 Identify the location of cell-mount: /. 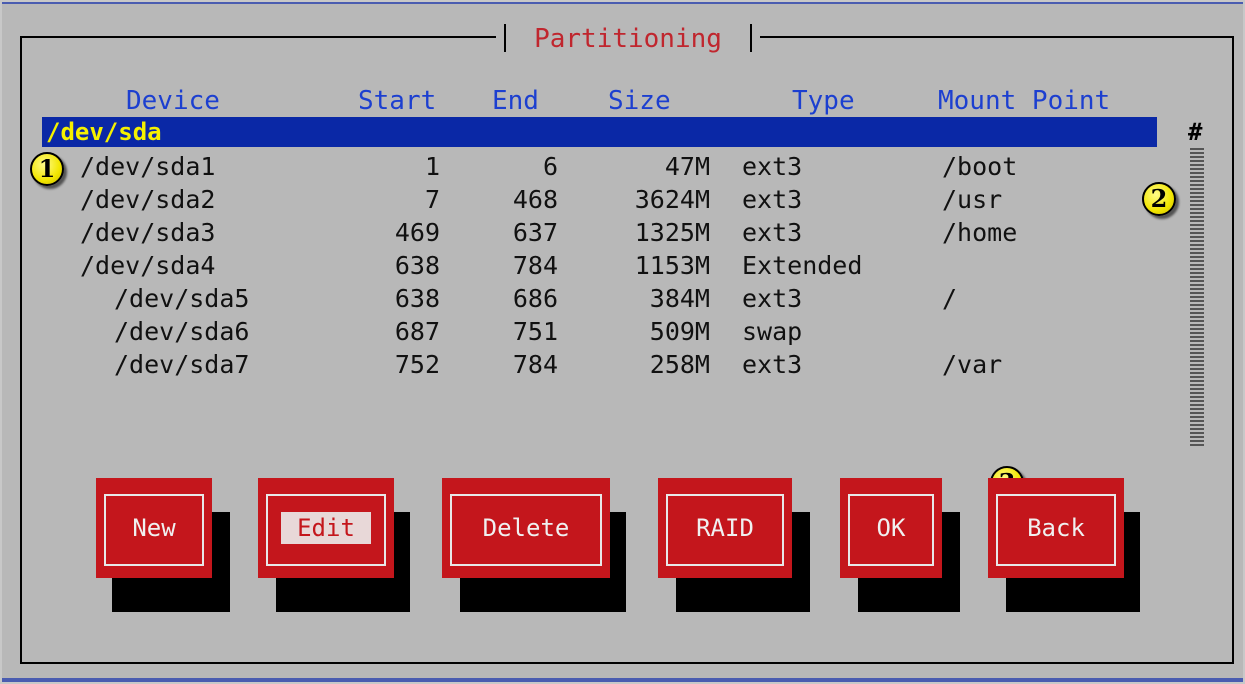
(950, 298).